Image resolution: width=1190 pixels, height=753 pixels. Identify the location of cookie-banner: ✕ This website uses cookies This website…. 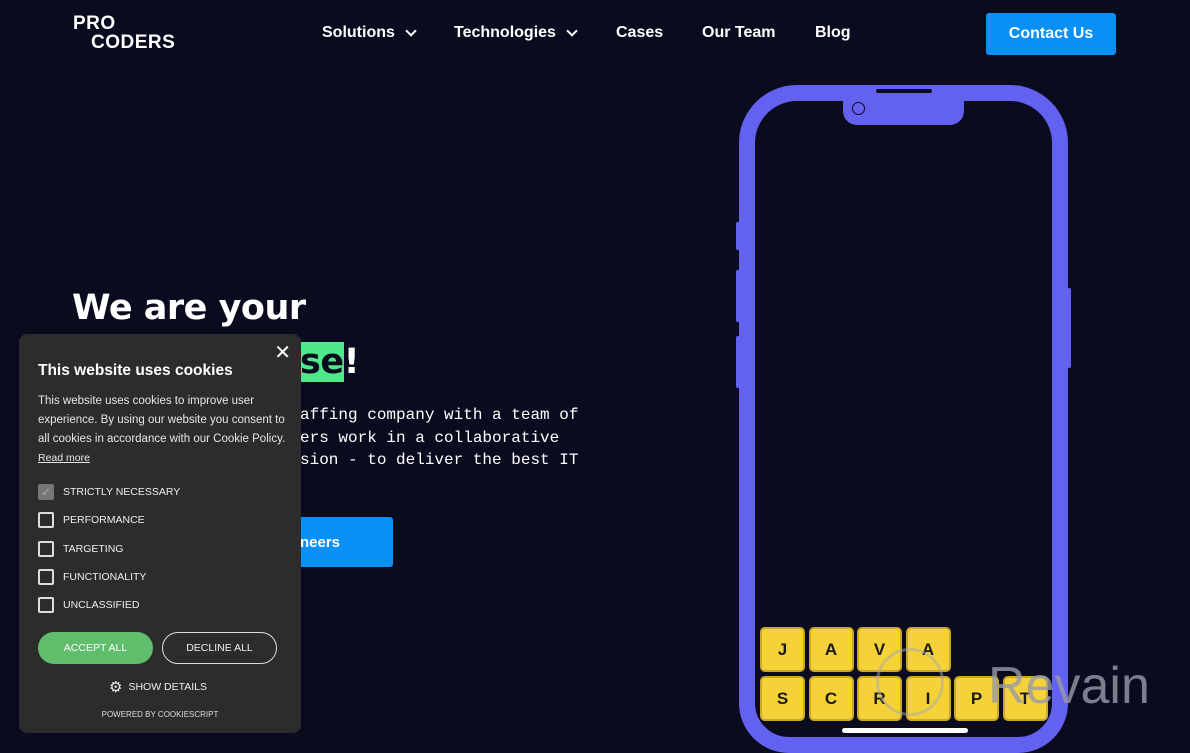
(160, 533).